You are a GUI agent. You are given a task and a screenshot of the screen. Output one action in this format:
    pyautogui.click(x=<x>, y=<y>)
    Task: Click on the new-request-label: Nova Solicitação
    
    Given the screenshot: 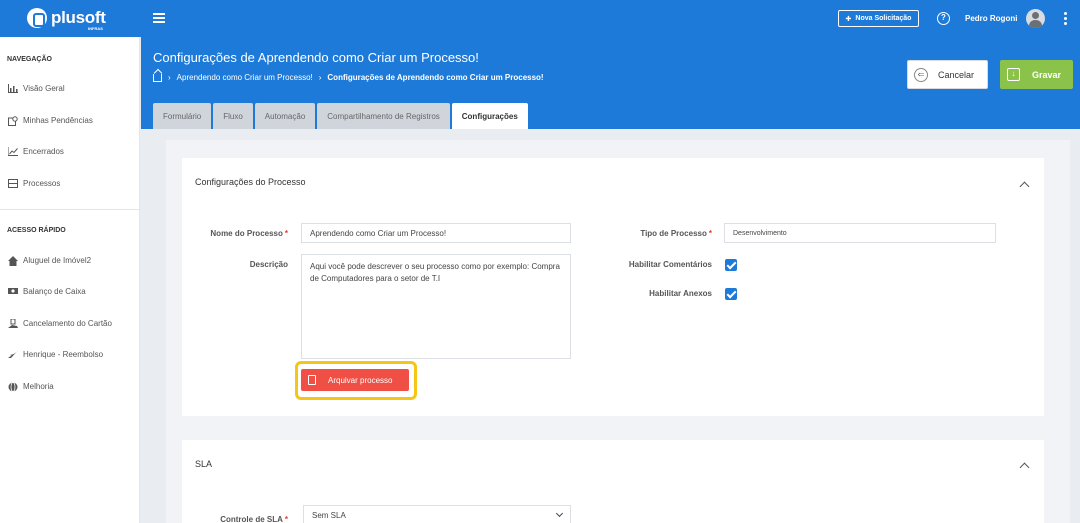 What is the action you would take?
    pyautogui.click(x=883, y=18)
    